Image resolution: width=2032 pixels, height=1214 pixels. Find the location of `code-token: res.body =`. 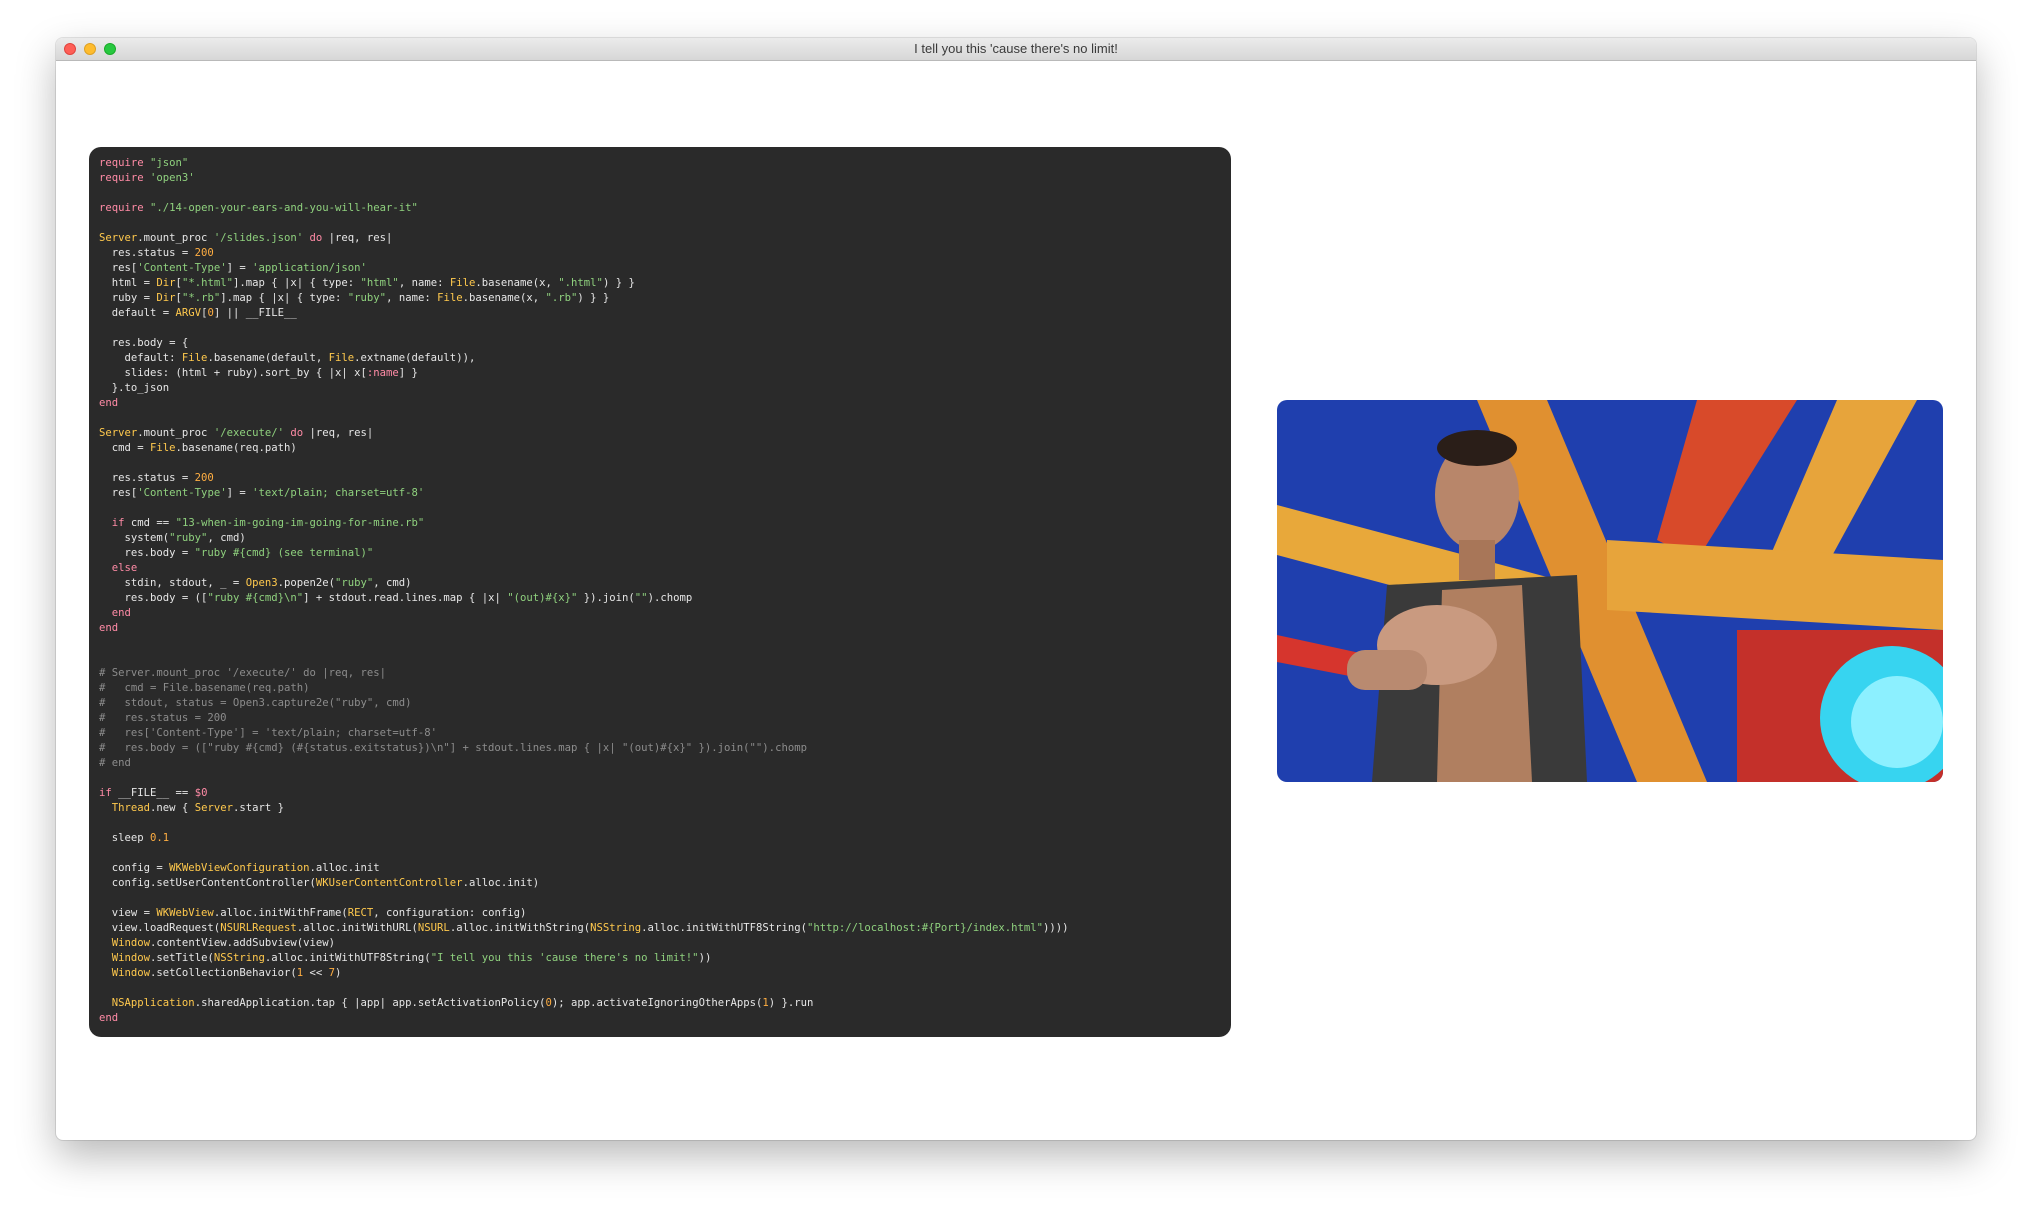

code-token: res.body = is located at coordinates (147, 553).